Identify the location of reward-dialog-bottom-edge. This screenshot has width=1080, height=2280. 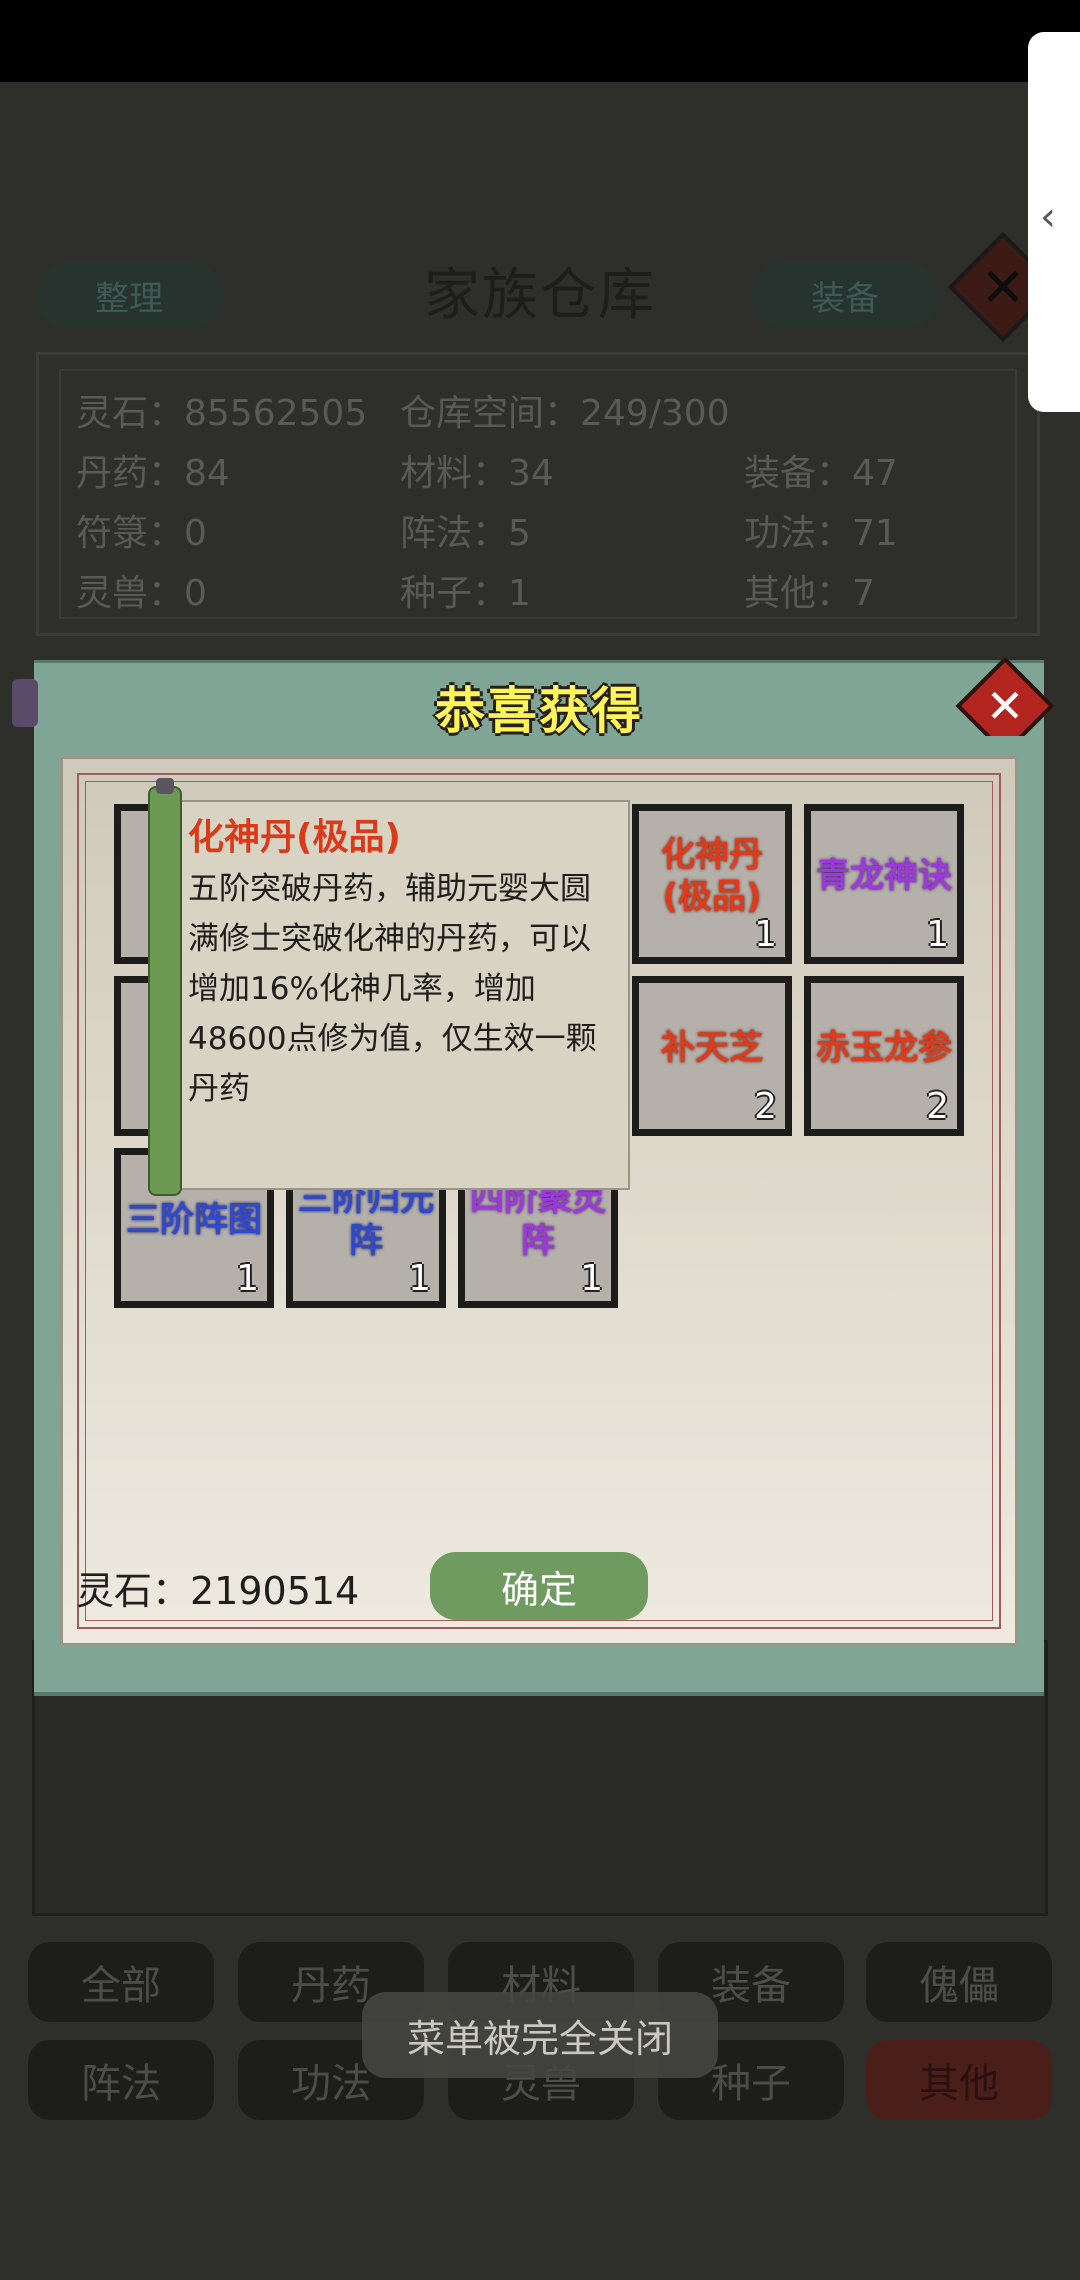
(539, 1683).